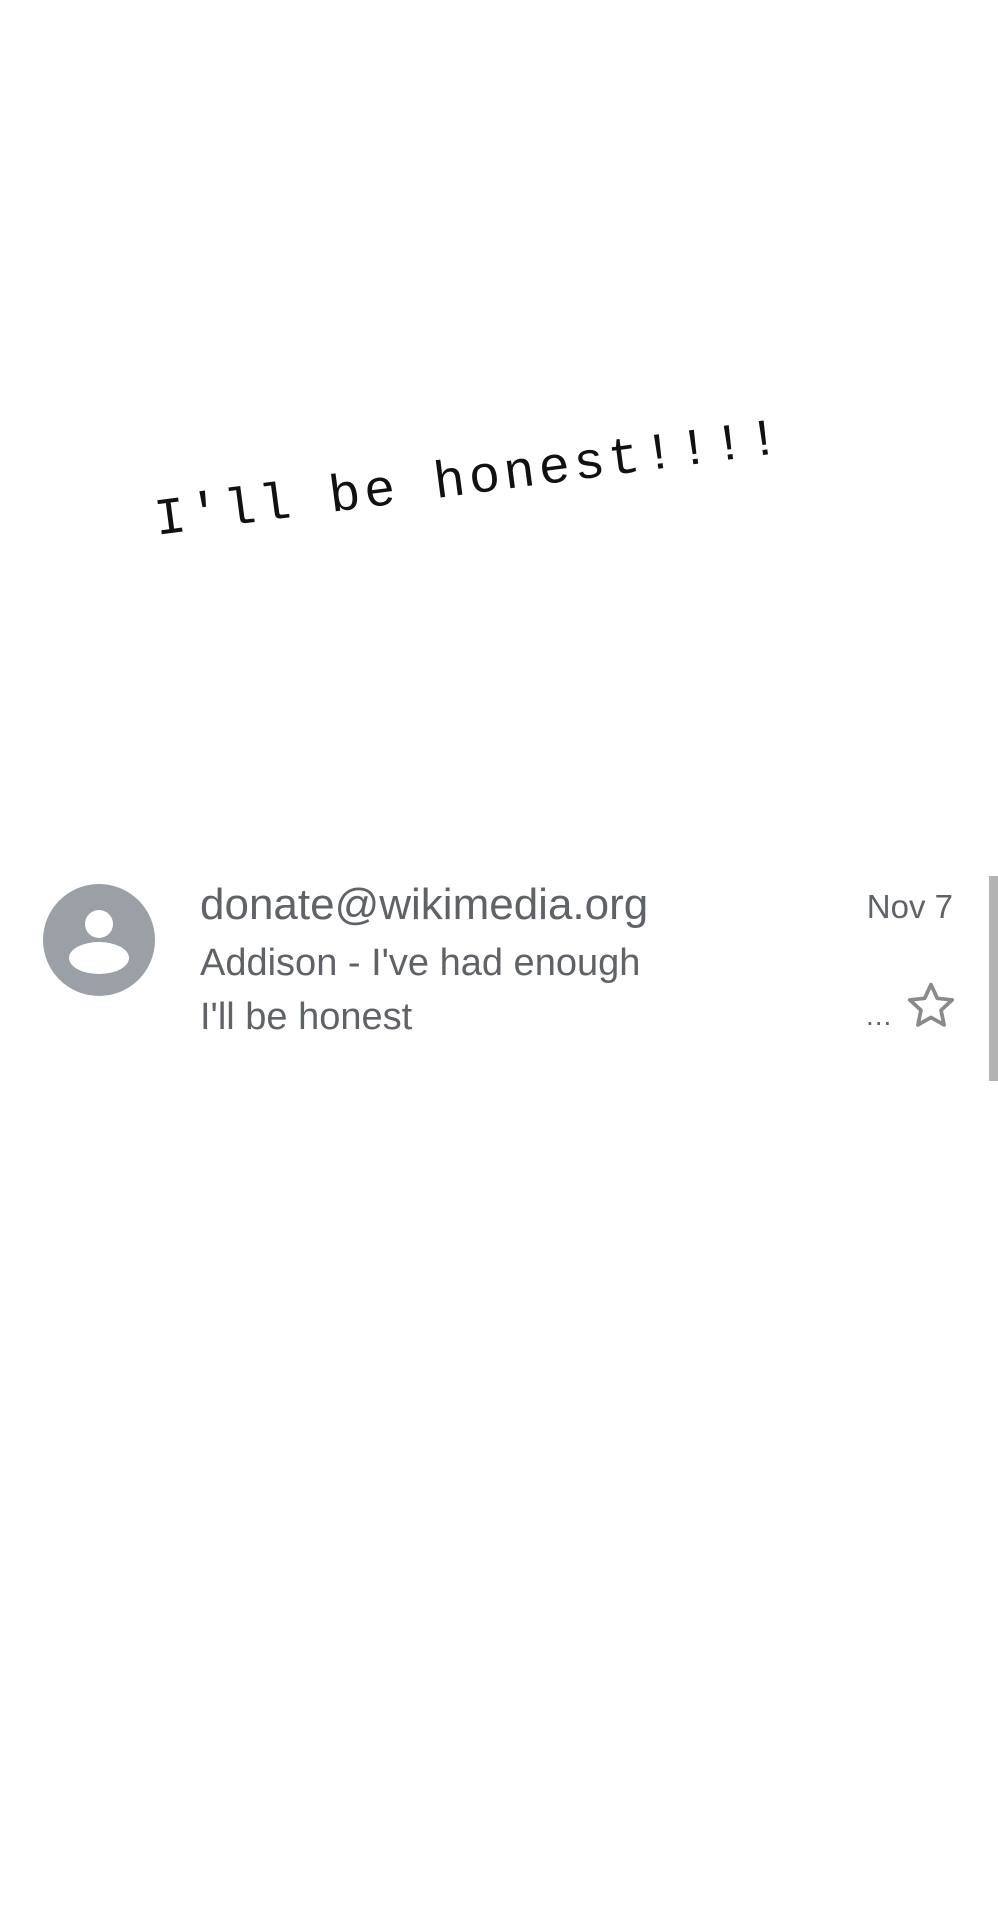 The width and height of the screenshot is (998, 1920). Describe the element at coordinates (469, 480) in the screenshot. I see `overlay-caption: I'll be honest!!!!` at that location.